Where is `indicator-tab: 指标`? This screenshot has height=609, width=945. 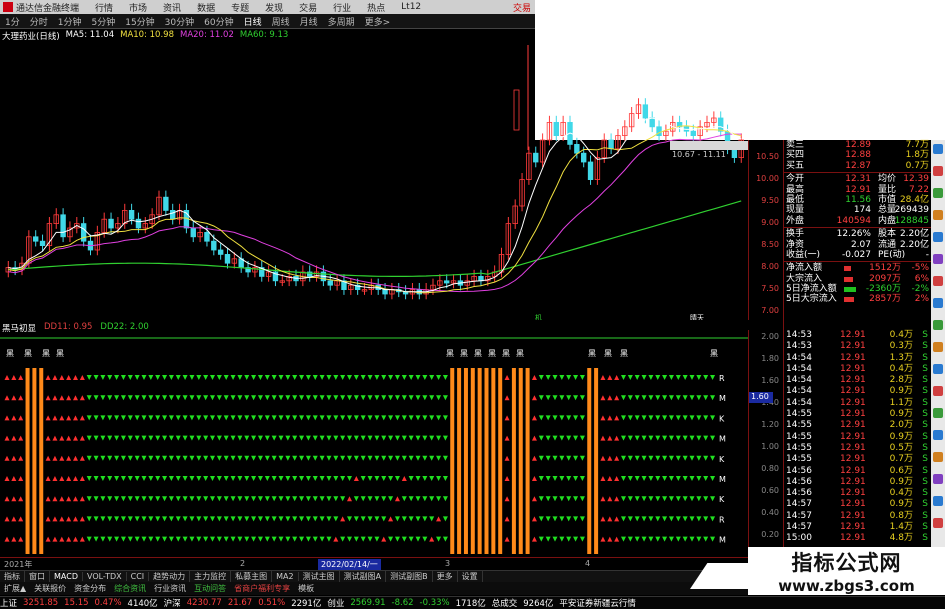
indicator-tab: 指标 is located at coordinates (12, 576).